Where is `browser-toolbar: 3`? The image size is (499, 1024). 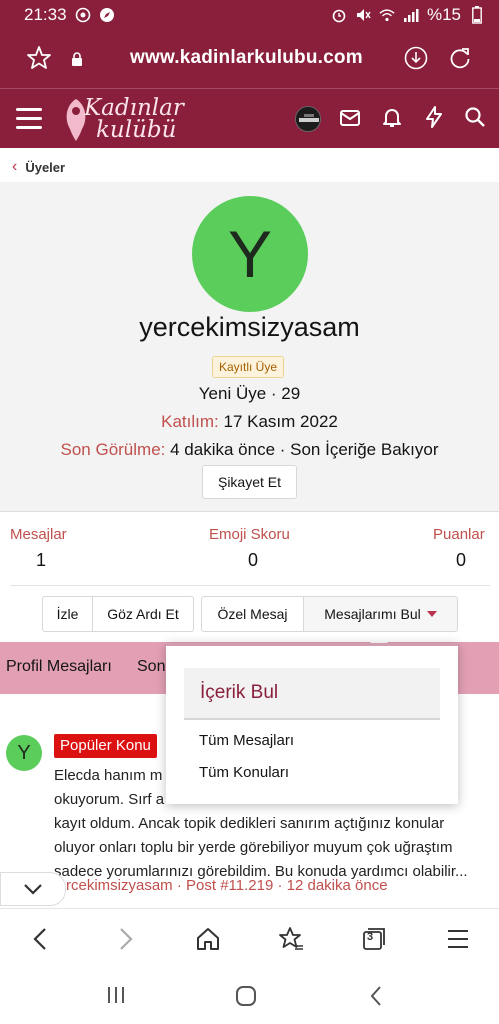 browser-toolbar: 3 is located at coordinates (249, 937).